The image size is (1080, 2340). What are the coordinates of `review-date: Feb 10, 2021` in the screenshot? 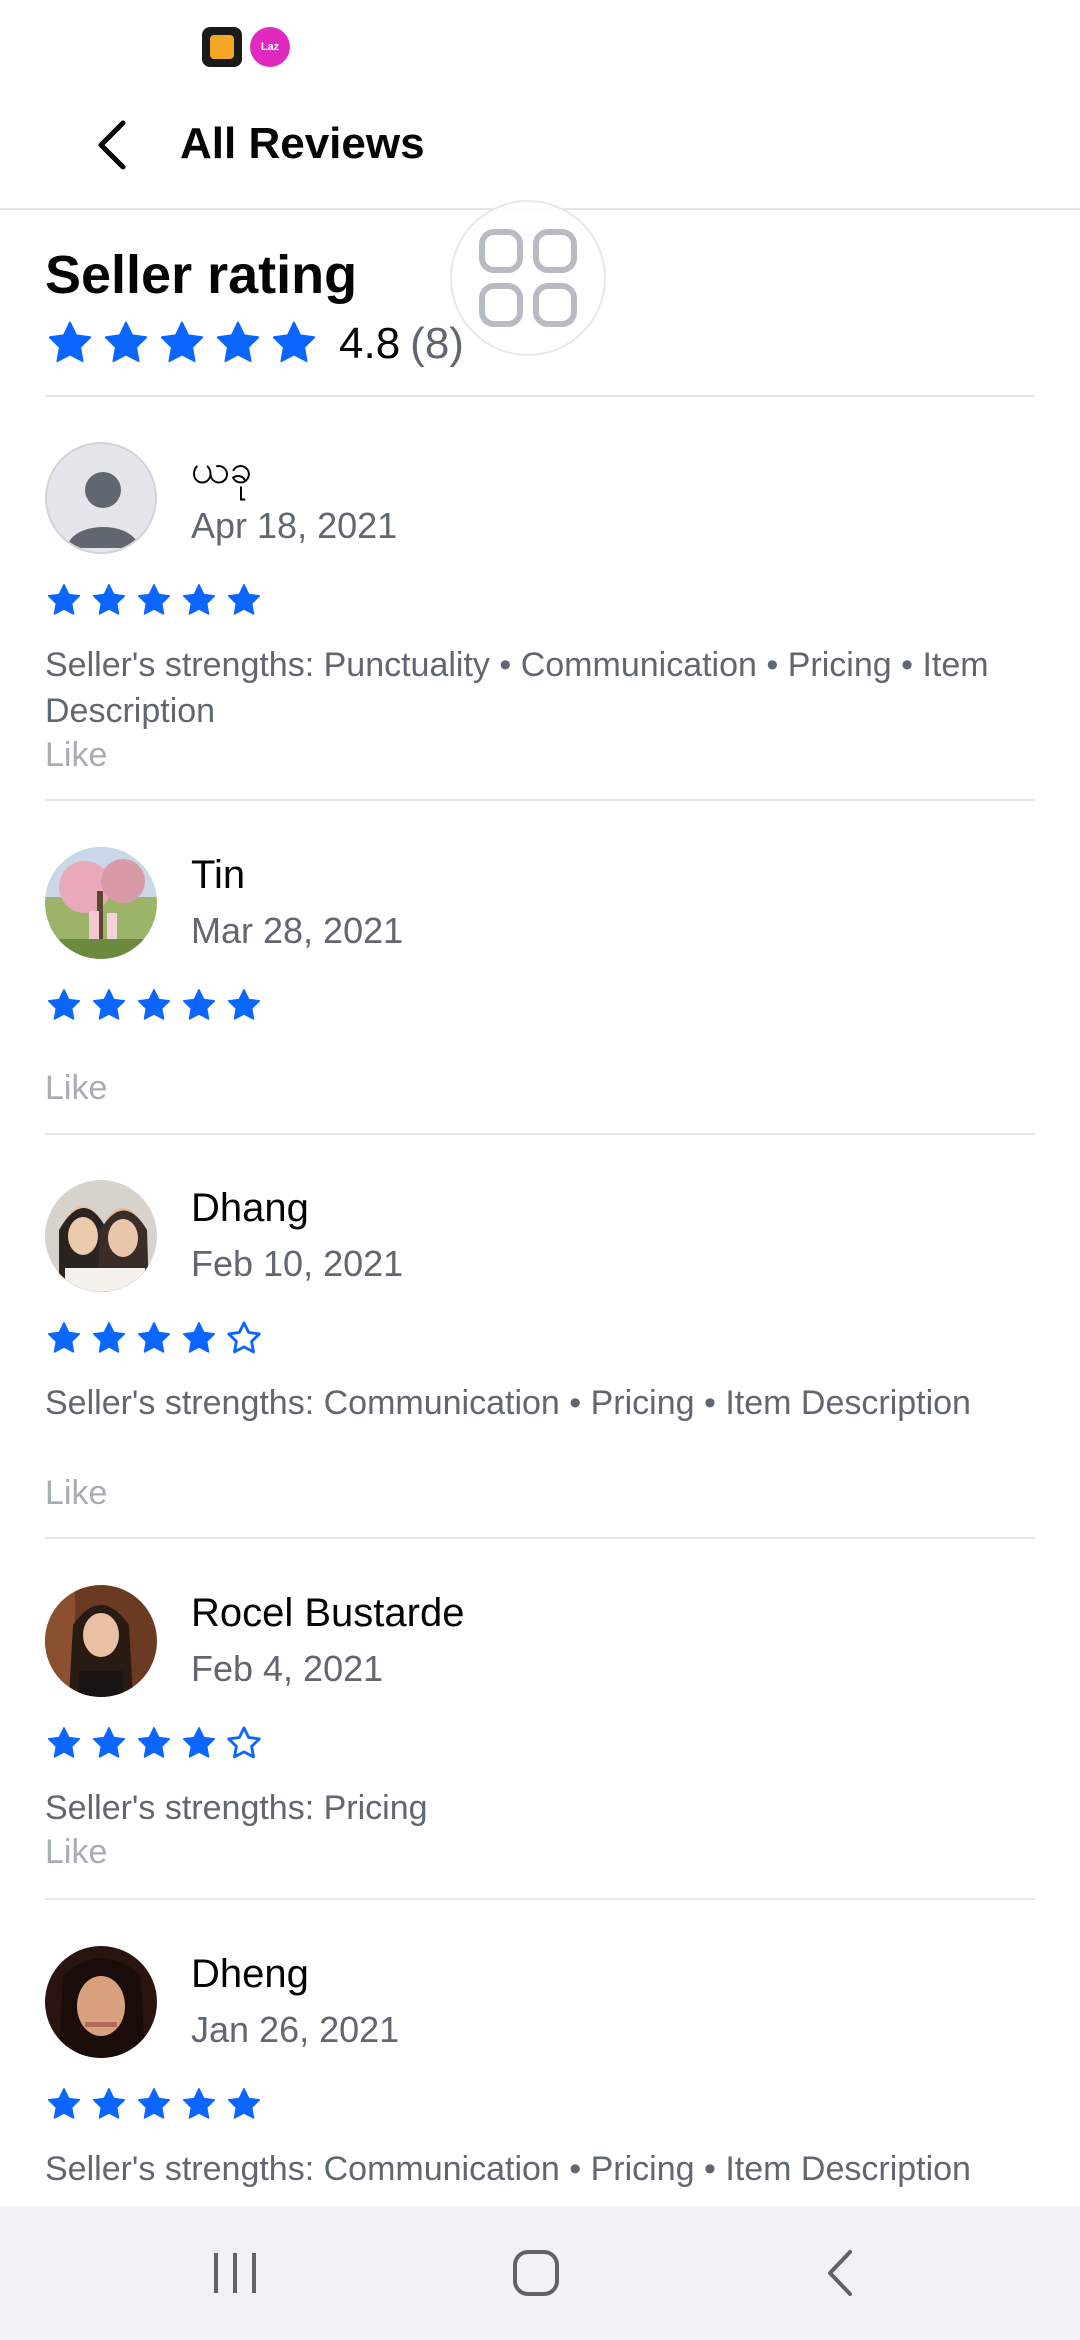 It's located at (297, 1263).